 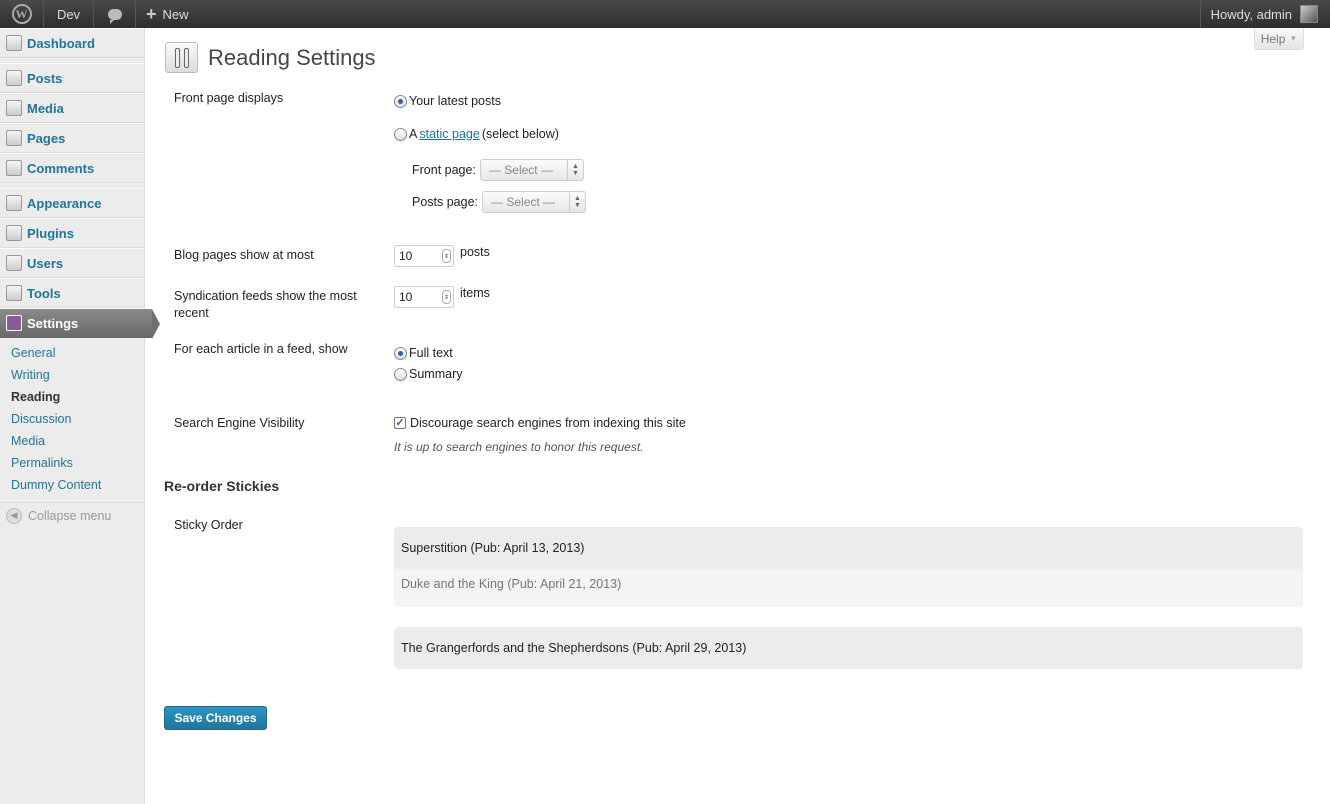 What do you see at coordinates (61, 168) in the screenshot?
I see `sidebar-item-label: Comments` at bounding box center [61, 168].